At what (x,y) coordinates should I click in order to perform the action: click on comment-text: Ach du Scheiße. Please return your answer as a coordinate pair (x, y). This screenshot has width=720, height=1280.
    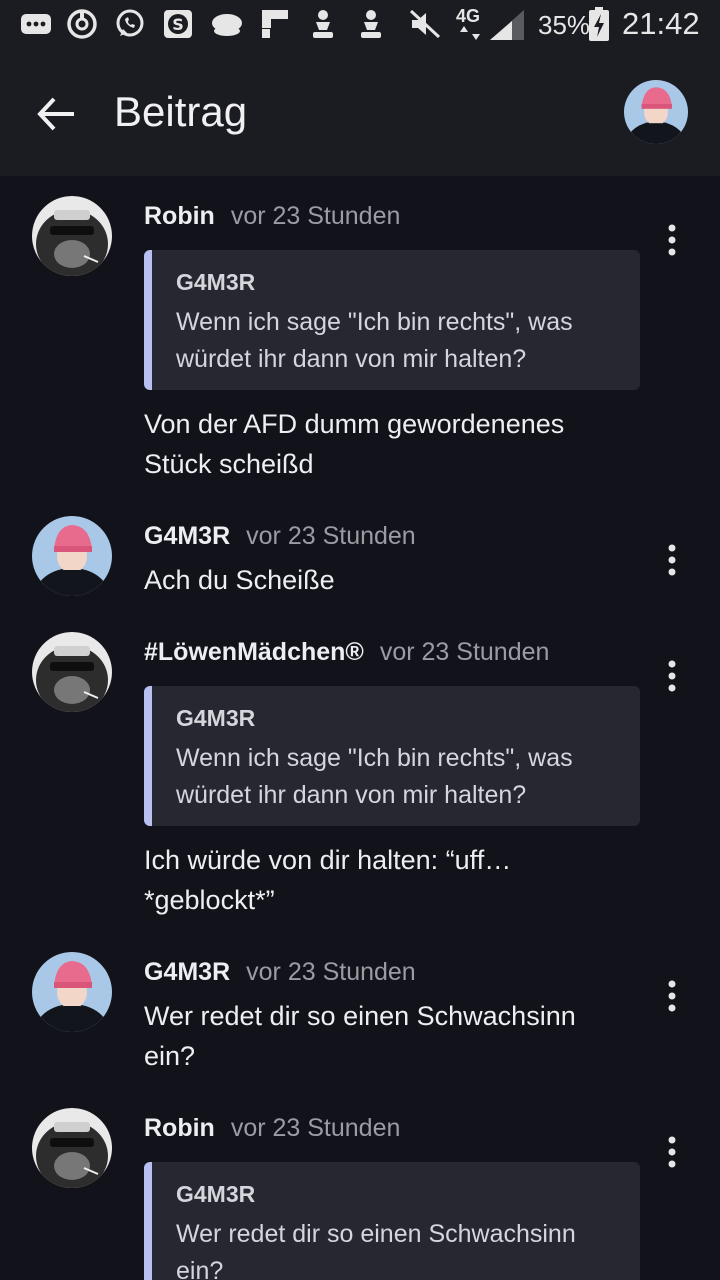
    Looking at the image, I should click on (239, 580).